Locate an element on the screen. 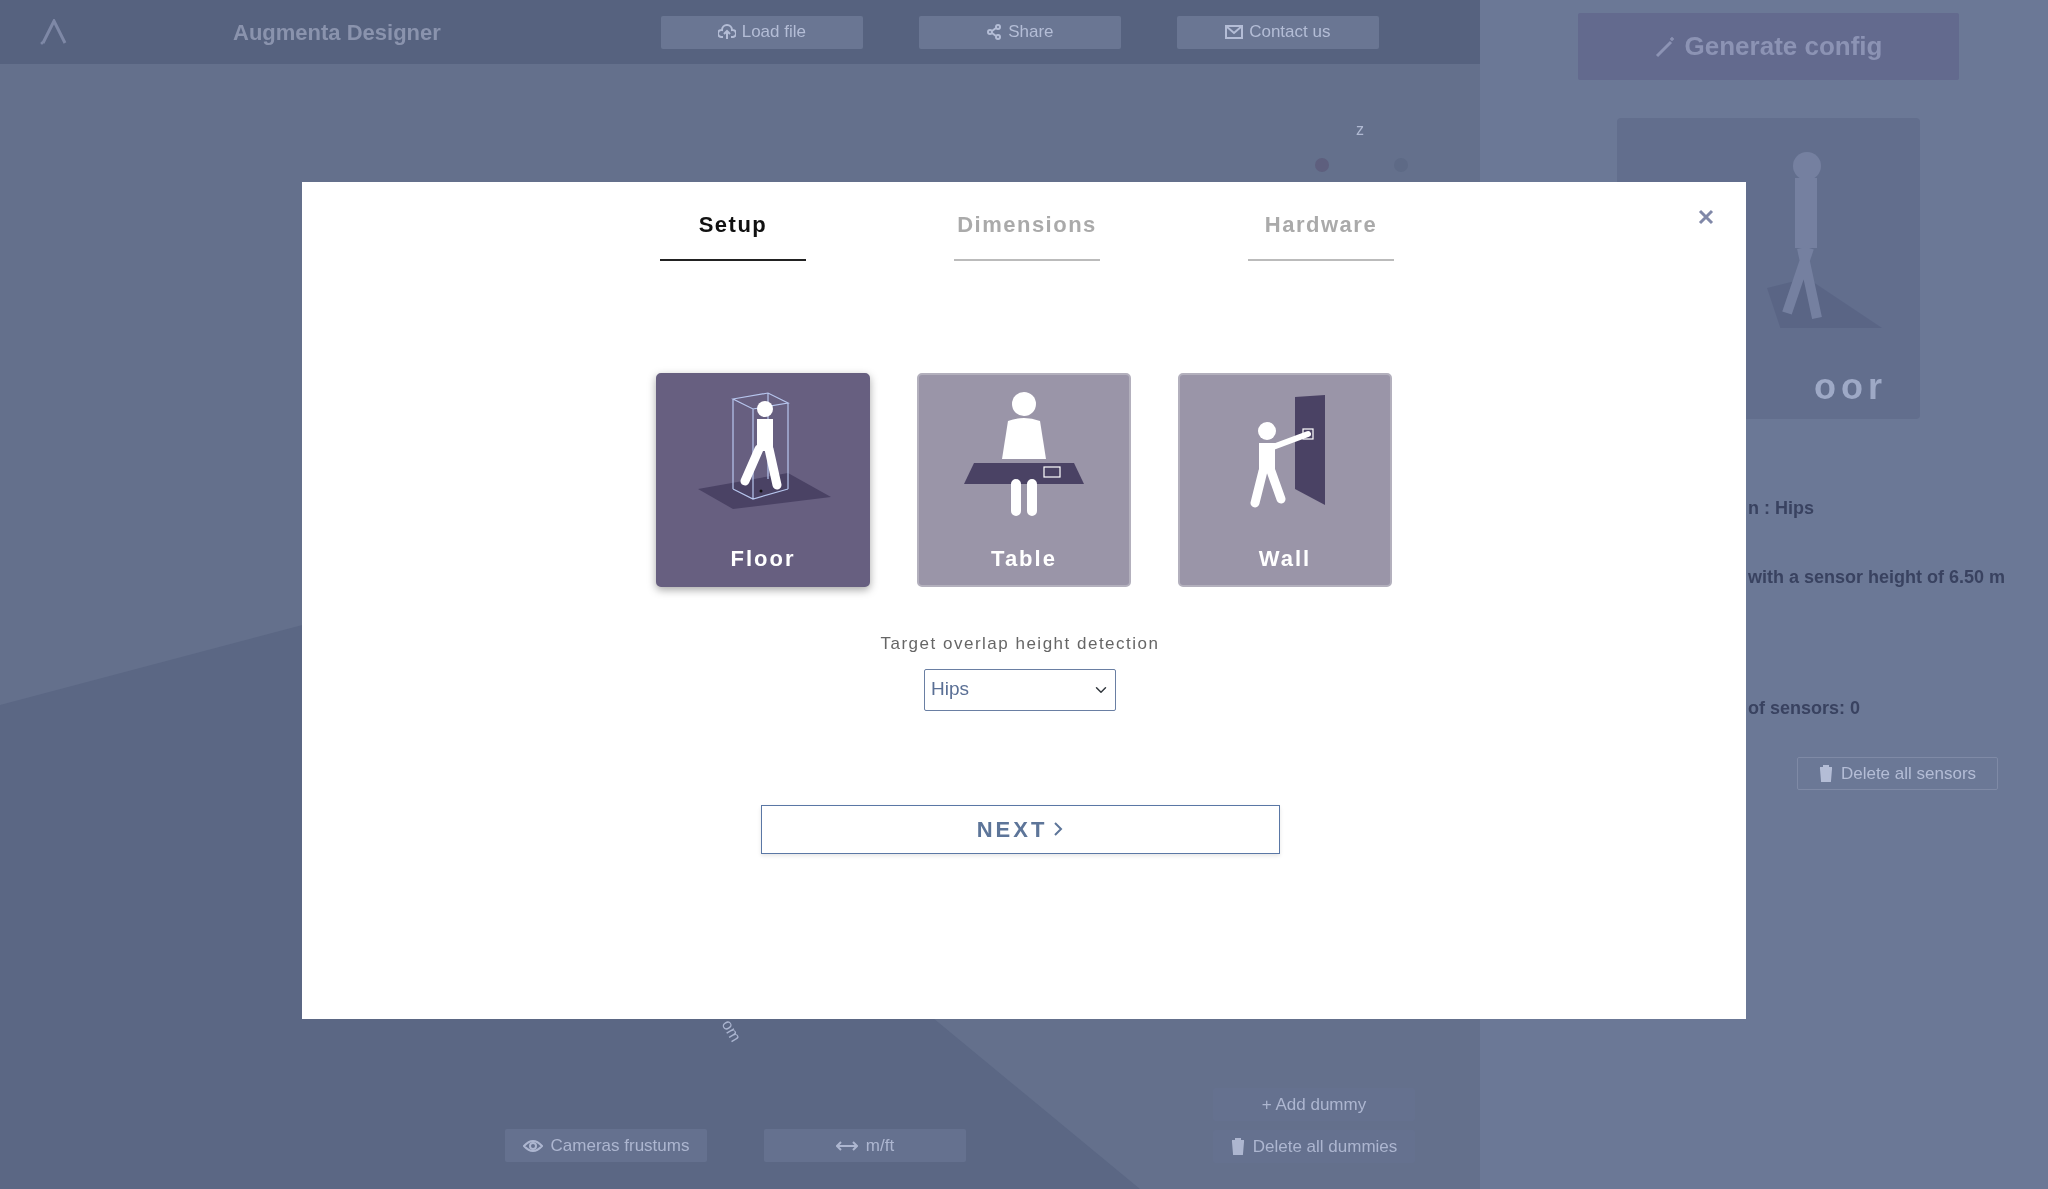  tab: Hardware is located at coordinates (1321, 221).